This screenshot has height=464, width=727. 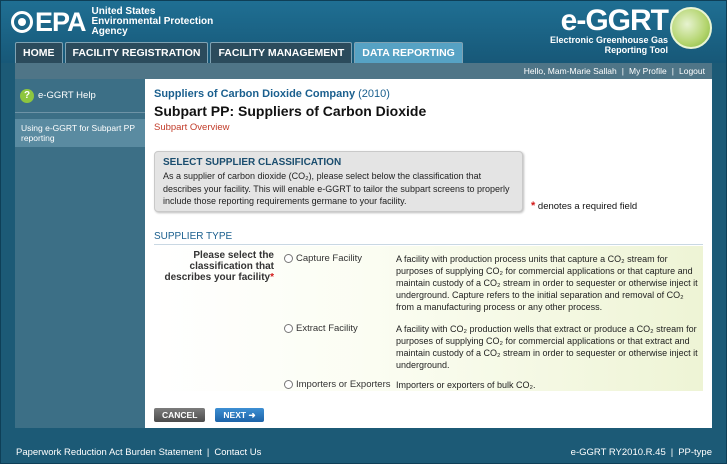 I want to click on logout-link: Logout, so click(x=692, y=71).